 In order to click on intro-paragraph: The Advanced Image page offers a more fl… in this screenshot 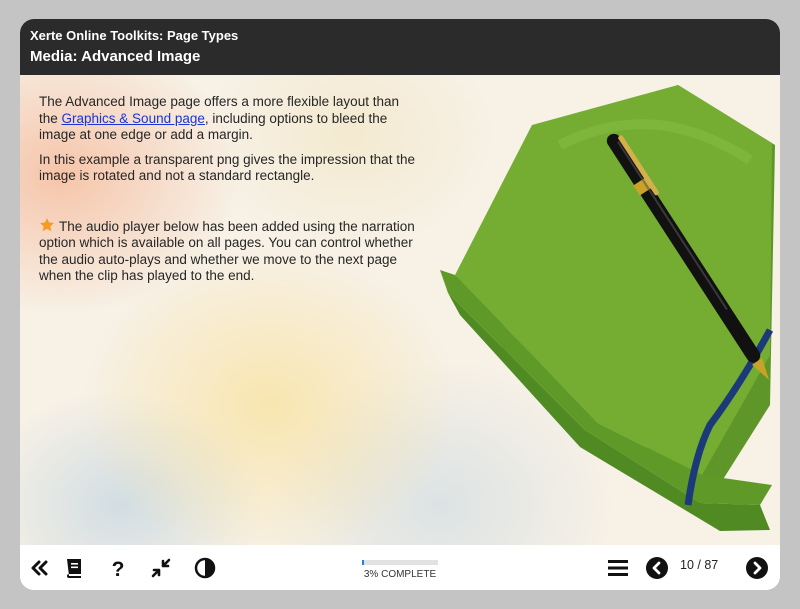, I will do `click(229, 119)`.